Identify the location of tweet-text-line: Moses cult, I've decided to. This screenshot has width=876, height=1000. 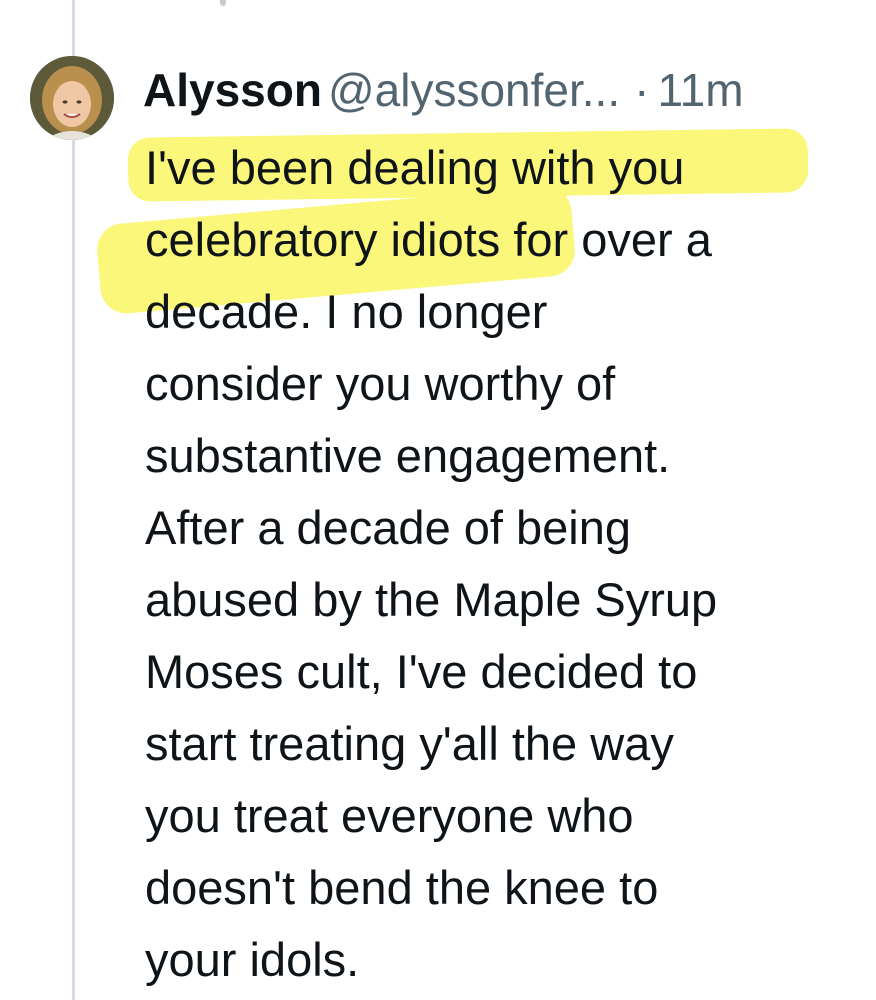
(421, 671).